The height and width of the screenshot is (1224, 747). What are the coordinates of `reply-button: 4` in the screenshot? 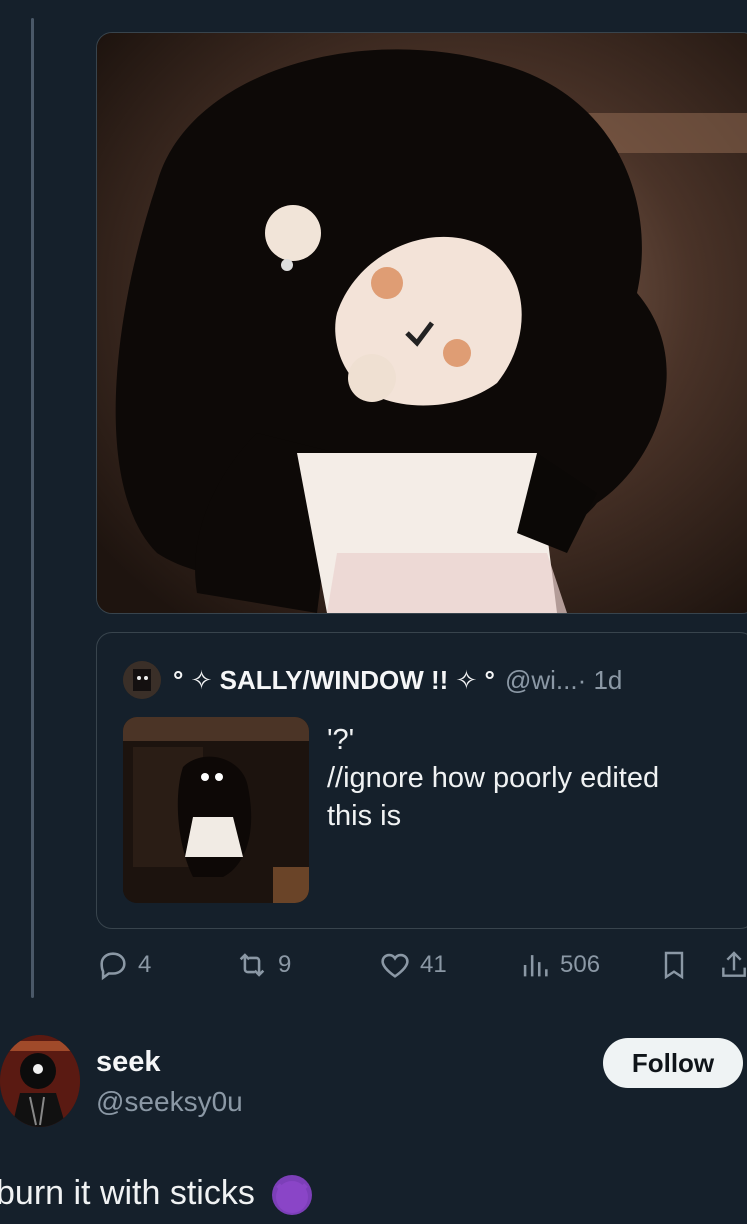 It's located at (123, 965).